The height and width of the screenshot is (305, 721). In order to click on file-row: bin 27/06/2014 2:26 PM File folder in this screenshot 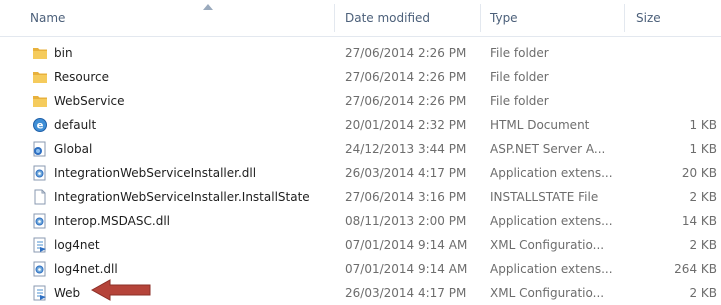, I will do `click(360, 53)`.